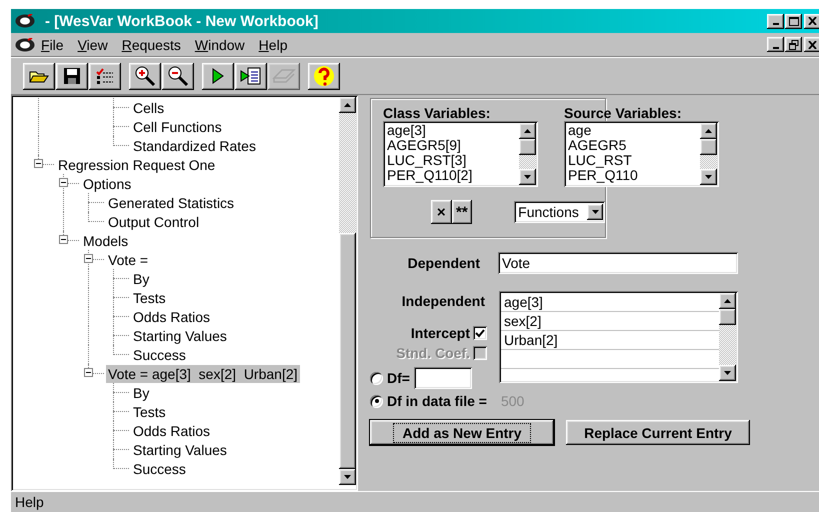 The width and height of the screenshot is (819, 512). Describe the element at coordinates (137, 165) in the screenshot. I see `tree-item: Regression Request One` at that location.